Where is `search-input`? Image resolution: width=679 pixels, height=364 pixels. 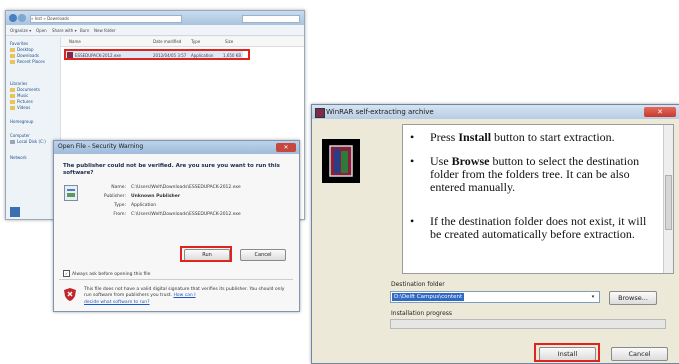
search-input is located at coordinates (271, 19).